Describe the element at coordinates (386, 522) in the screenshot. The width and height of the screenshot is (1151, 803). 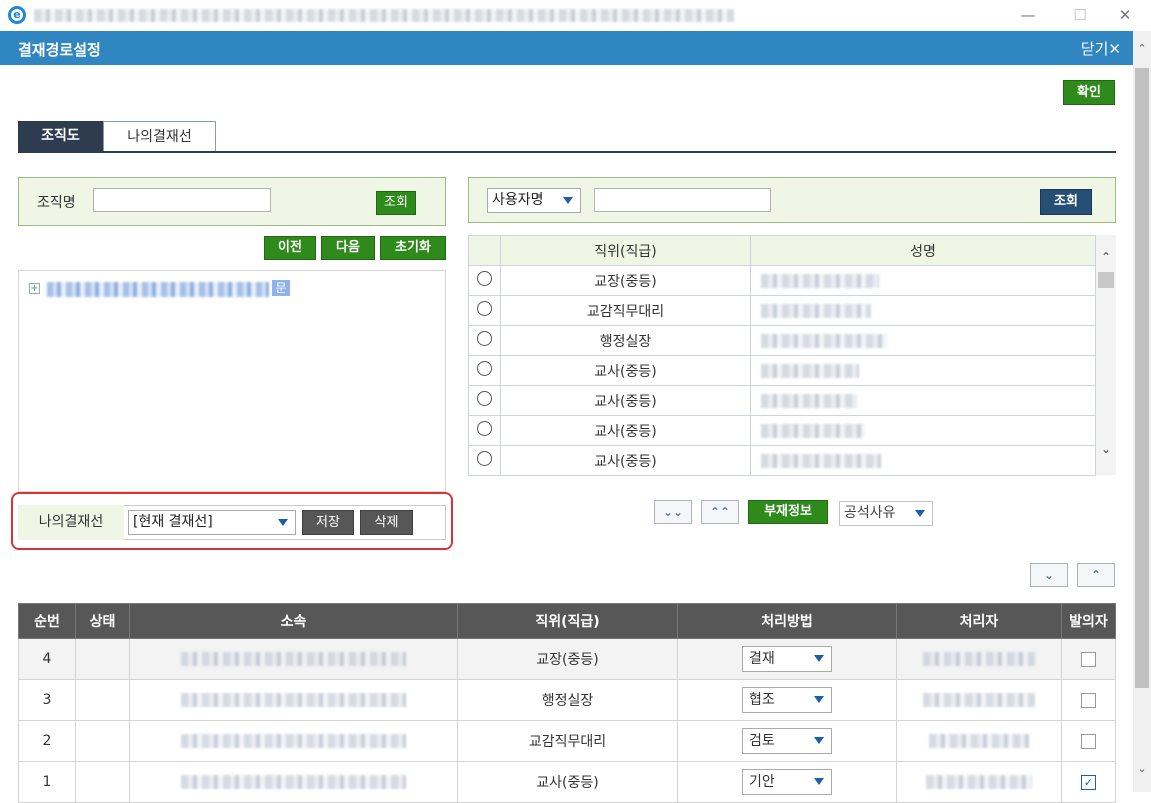
I see `my-line-delete-button: 삭제` at that location.